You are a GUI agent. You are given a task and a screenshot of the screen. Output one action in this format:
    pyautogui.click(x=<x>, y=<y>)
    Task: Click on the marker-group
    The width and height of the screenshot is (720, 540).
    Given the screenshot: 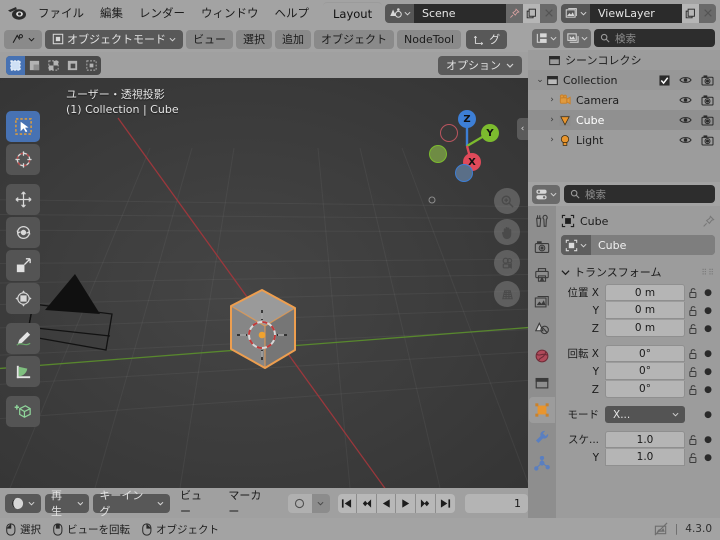 What is the action you would take?
    pyautogui.click(x=308, y=503)
    